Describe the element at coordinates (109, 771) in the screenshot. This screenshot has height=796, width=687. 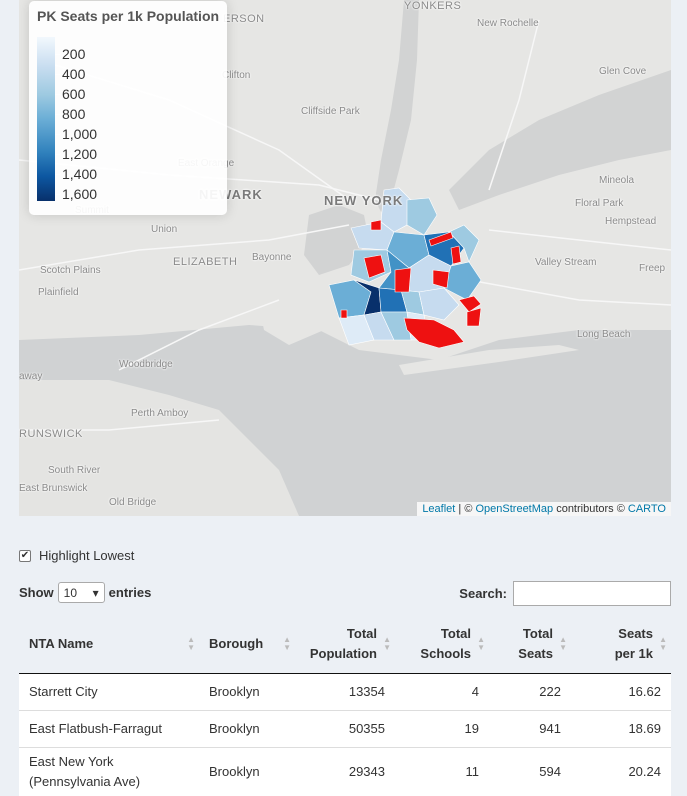
I see `cell-nta-name: East New York (Pennsylvania Ave)` at that location.